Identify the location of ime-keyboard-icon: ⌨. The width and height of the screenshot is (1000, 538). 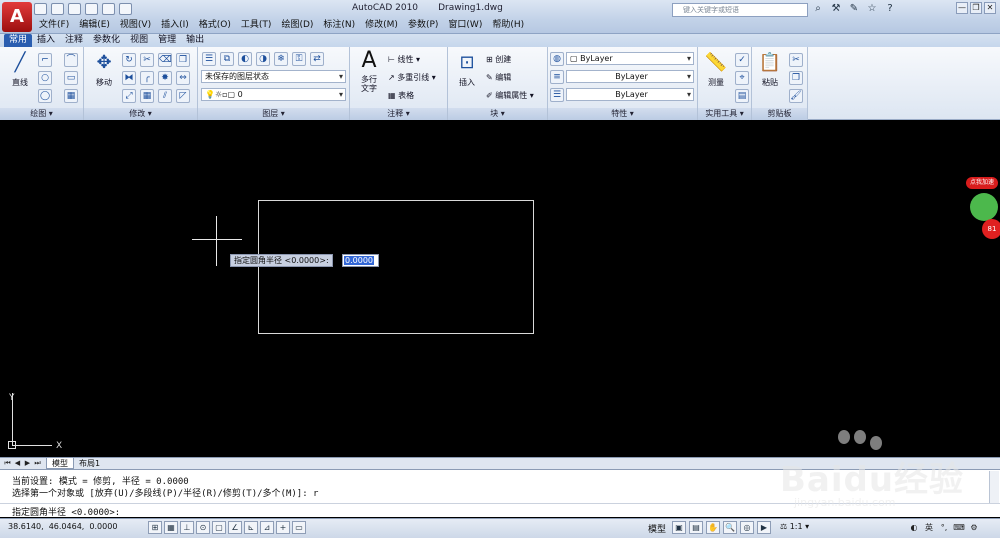
(959, 527).